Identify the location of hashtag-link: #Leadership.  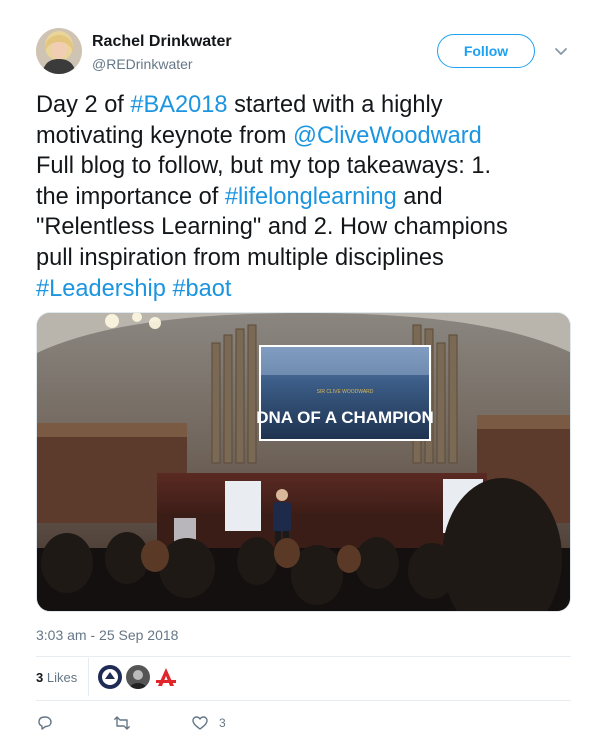
(101, 289).